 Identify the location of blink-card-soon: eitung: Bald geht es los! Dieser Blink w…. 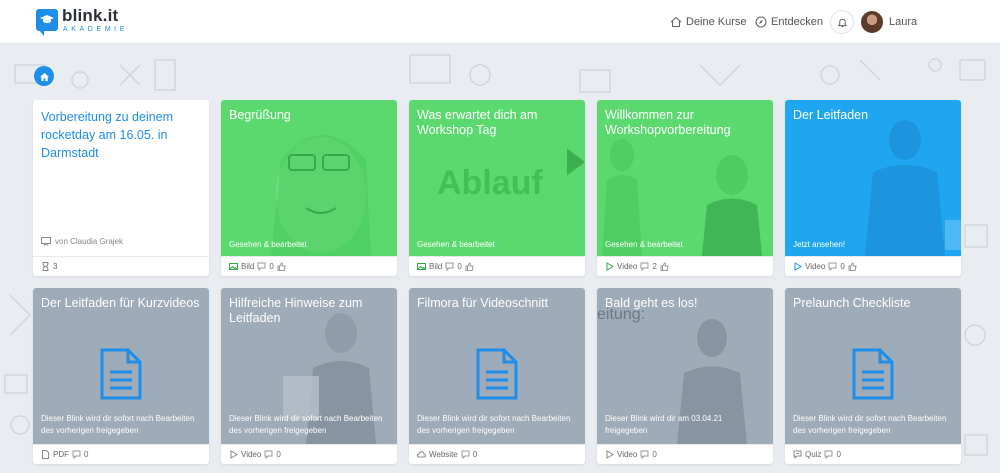
(685, 376).